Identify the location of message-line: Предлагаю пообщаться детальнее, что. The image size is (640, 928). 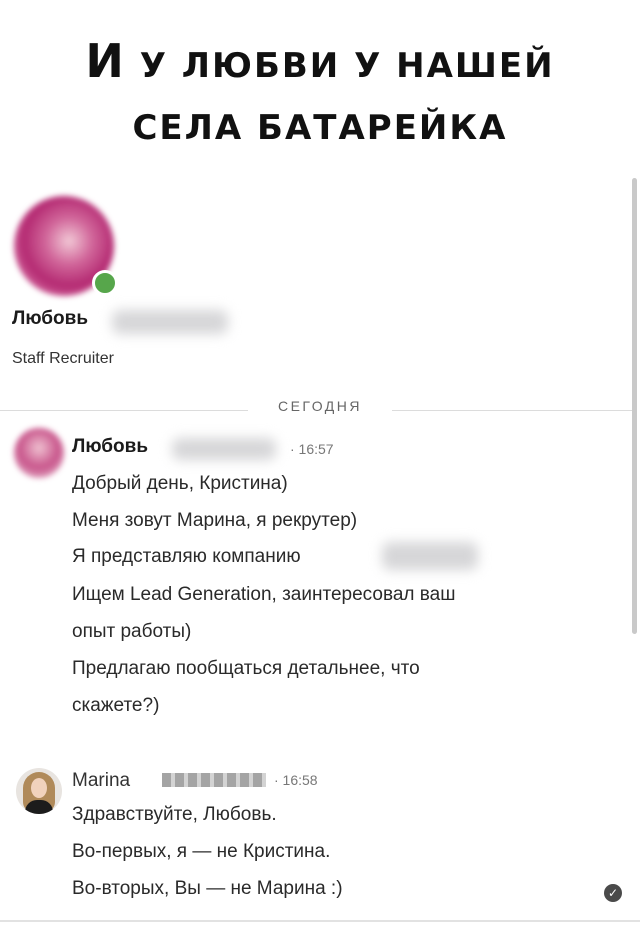
(246, 668).